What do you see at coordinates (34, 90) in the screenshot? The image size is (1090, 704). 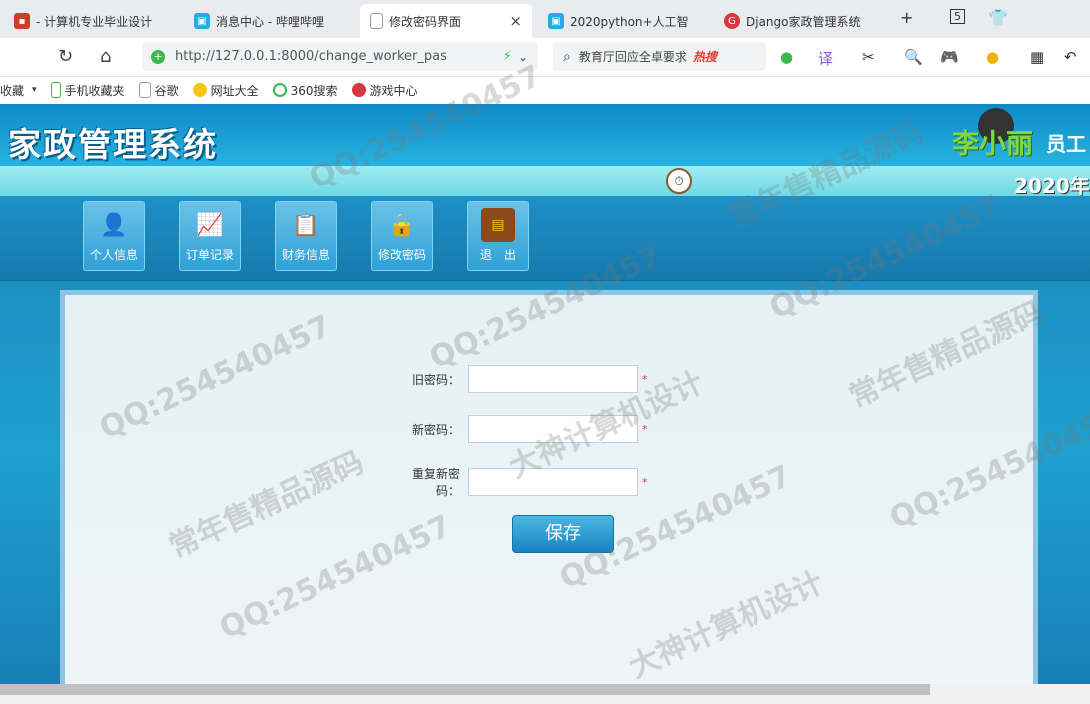 I see `chevron-down-icon: ▾` at bounding box center [34, 90].